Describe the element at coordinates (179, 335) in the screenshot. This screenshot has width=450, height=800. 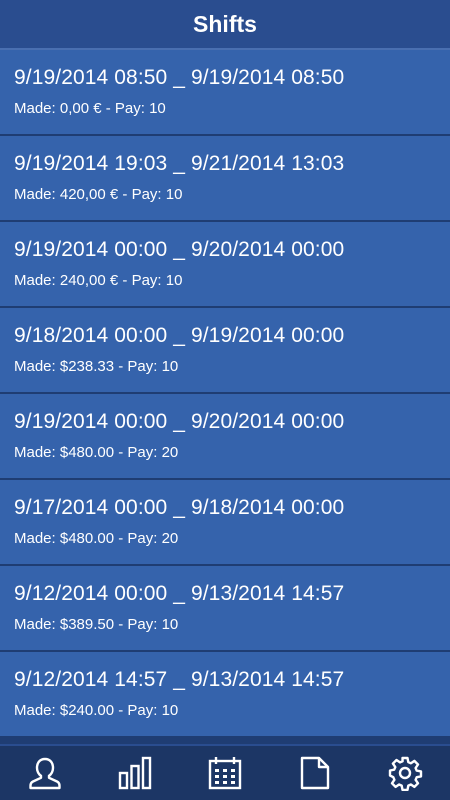
I see `shift-range: 9/18/2014 00:00 _ 9/19/2014 00:00` at that location.